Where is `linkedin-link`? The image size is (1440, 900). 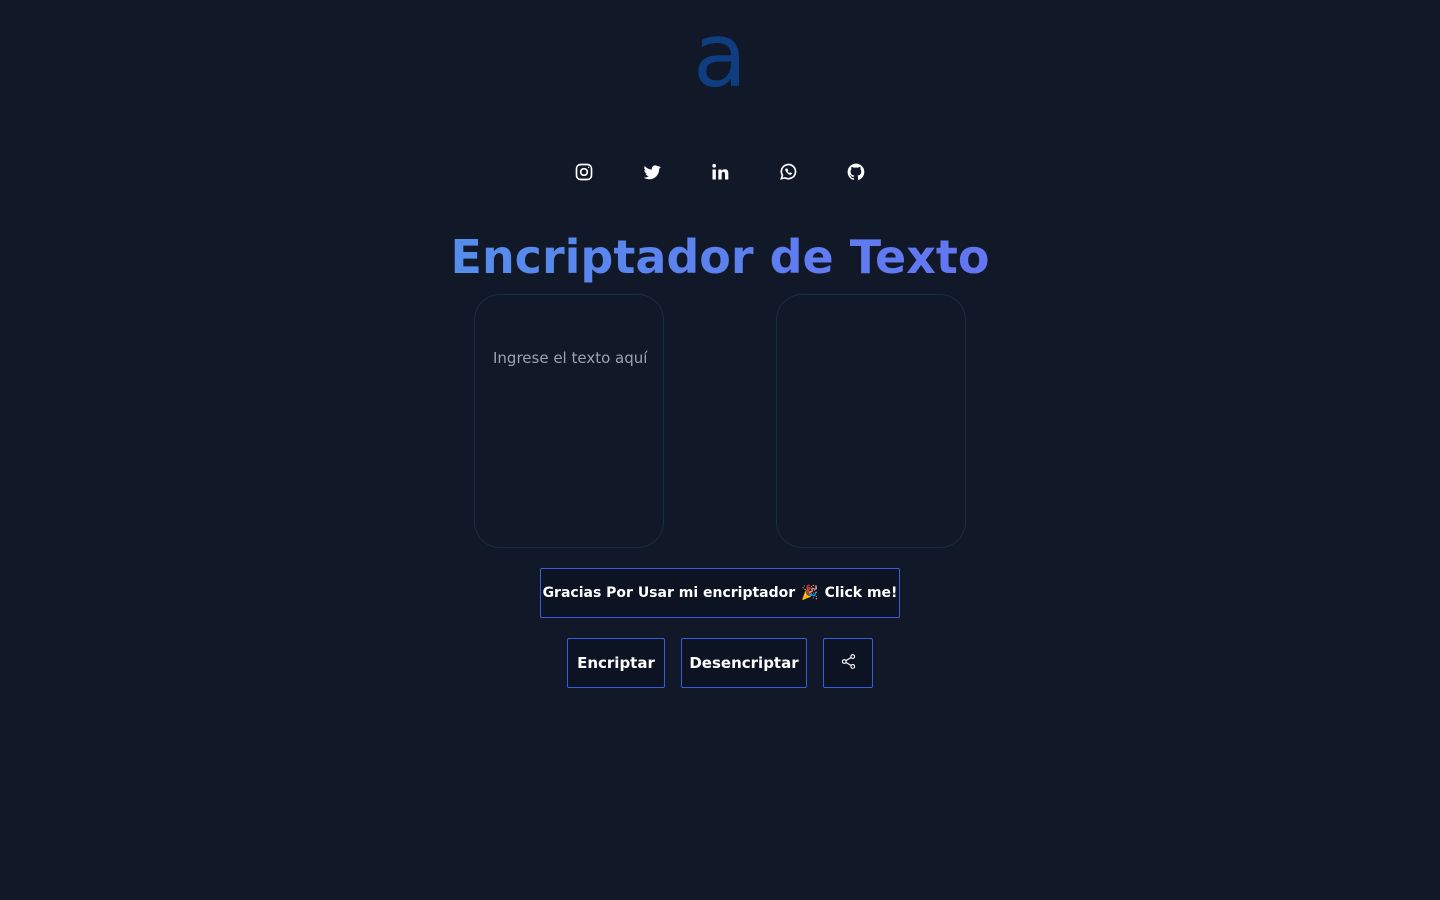
linkedin-link is located at coordinates (720, 172).